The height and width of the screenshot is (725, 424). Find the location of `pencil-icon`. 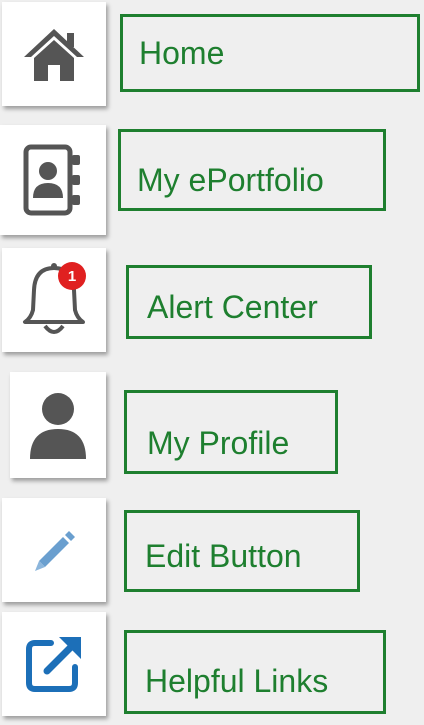

pencil-icon is located at coordinates (55, 551).